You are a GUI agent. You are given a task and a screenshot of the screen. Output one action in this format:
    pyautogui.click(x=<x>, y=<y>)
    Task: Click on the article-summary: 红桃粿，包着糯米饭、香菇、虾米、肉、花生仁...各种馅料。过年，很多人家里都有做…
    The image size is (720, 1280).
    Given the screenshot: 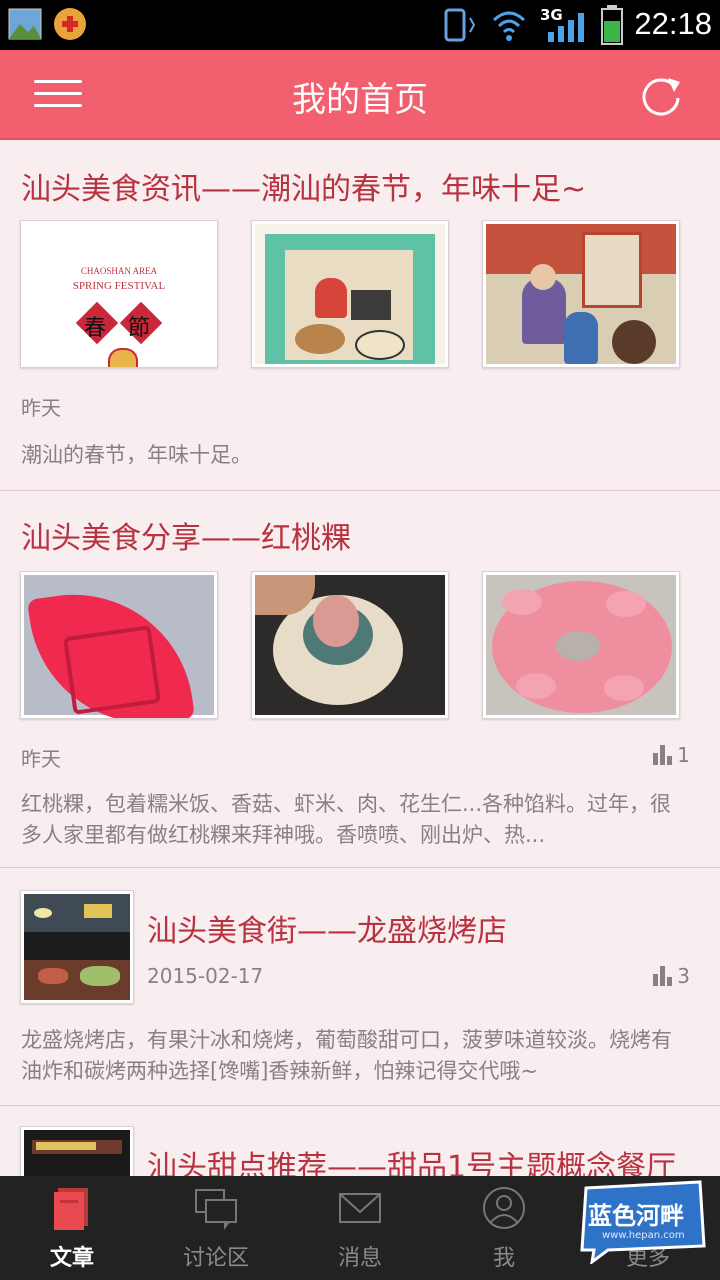 What is the action you would take?
    pyautogui.click(x=346, y=819)
    